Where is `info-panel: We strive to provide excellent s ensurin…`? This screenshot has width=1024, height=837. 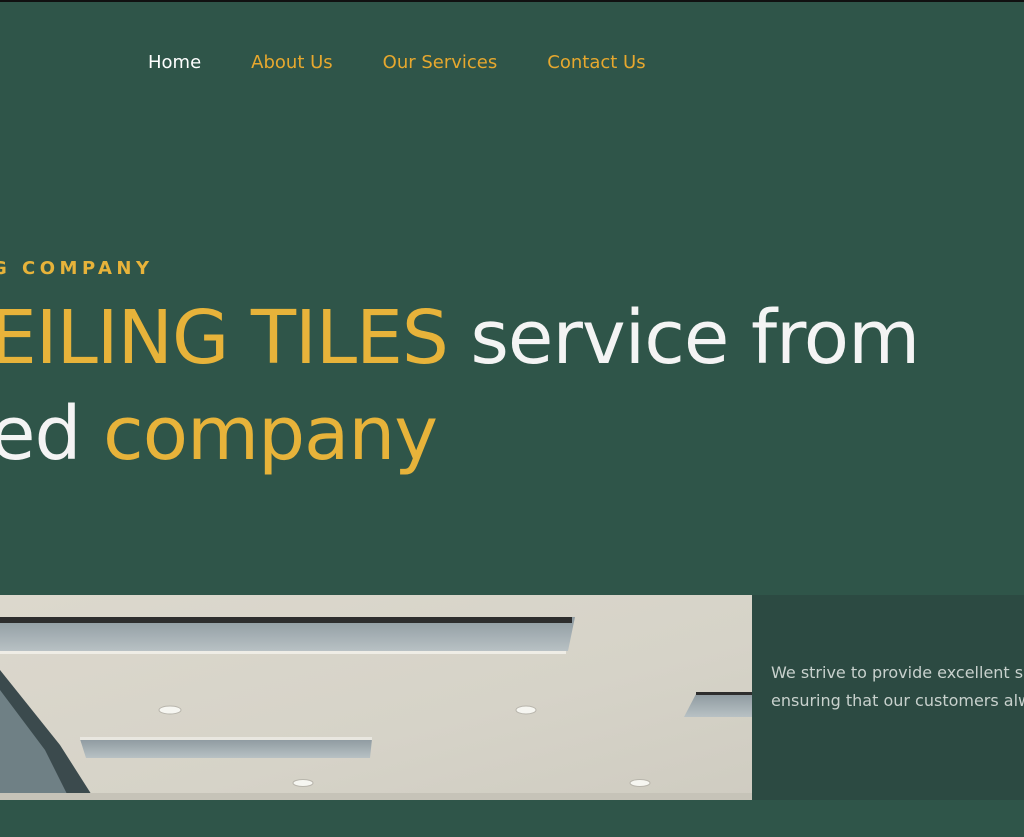 info-panel: We strive to provide excellent s ensurin… is located at coordinates (888, 697).